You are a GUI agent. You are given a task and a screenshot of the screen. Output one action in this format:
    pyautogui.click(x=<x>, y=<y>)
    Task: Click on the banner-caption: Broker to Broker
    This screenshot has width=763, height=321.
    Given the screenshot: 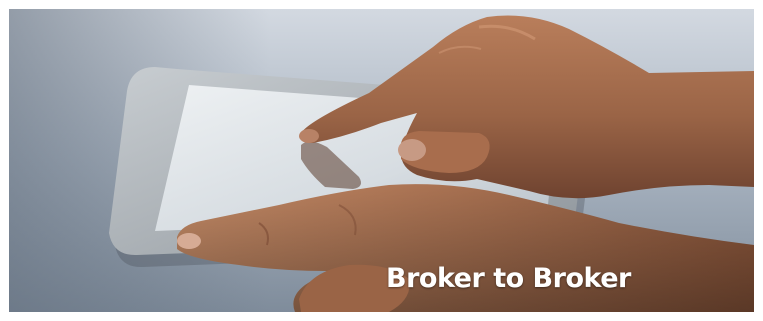 What is the action you would take?
    pyautogui.click(x=508, y=278)
    